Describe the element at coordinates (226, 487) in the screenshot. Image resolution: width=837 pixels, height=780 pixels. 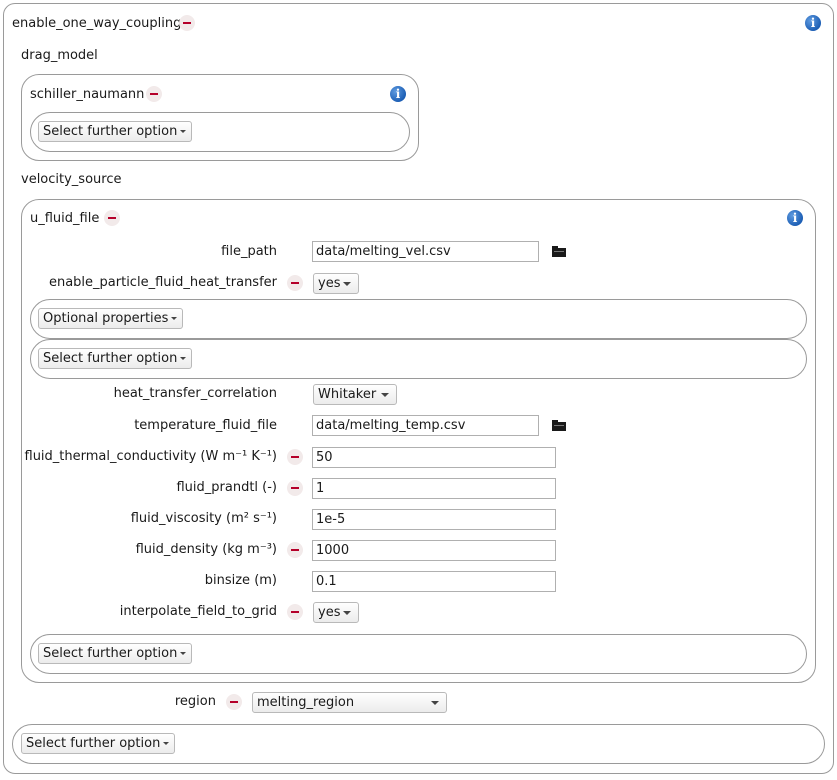
I see `prandtl-label: fluid_prandtl (-)` at that location.